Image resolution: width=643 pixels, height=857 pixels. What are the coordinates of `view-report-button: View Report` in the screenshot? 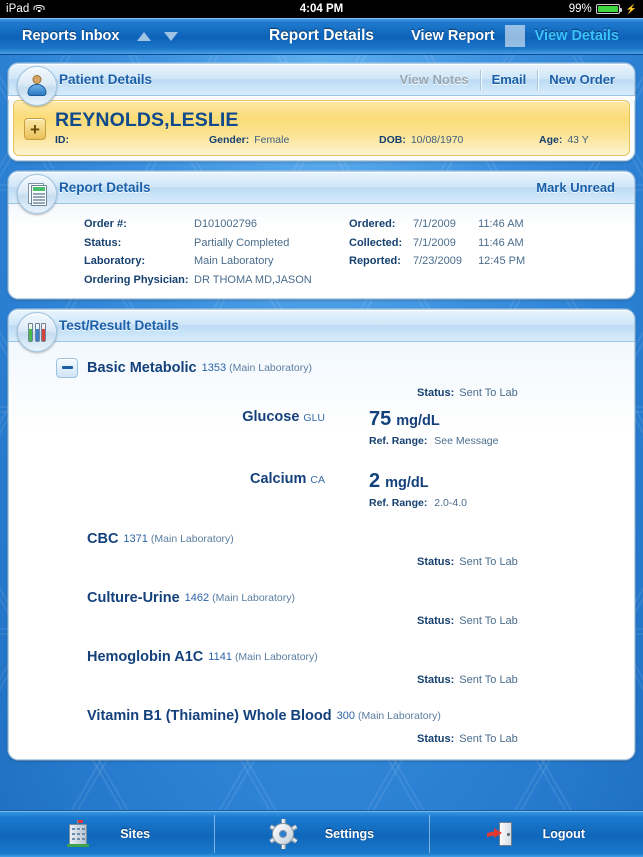 It's located at (453, 36).